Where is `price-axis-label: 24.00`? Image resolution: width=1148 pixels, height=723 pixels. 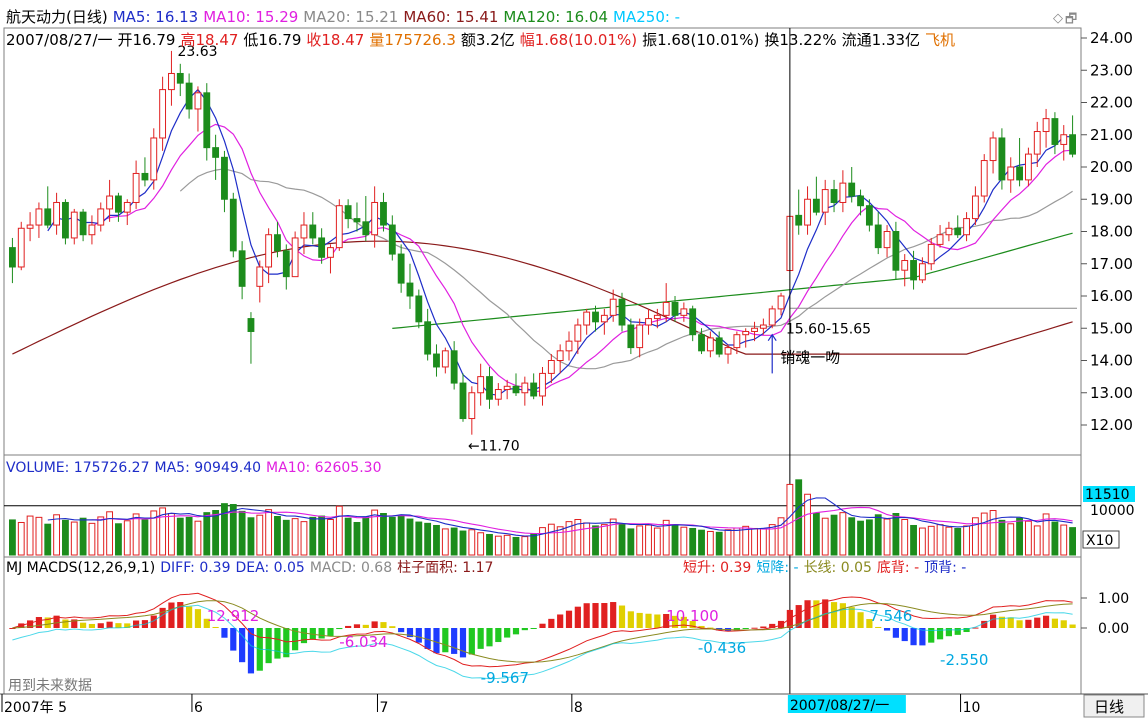 price-axis-label: 24.00 is located at coordinates (1111, 38).